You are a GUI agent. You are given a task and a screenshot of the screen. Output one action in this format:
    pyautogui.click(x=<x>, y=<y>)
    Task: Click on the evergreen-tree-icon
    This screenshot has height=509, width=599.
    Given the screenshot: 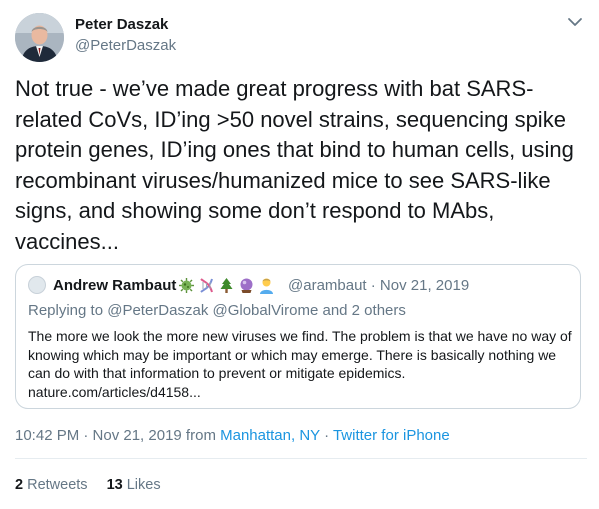 What is the action you would take?
    pyautogui.click(x=226, y=285)
    